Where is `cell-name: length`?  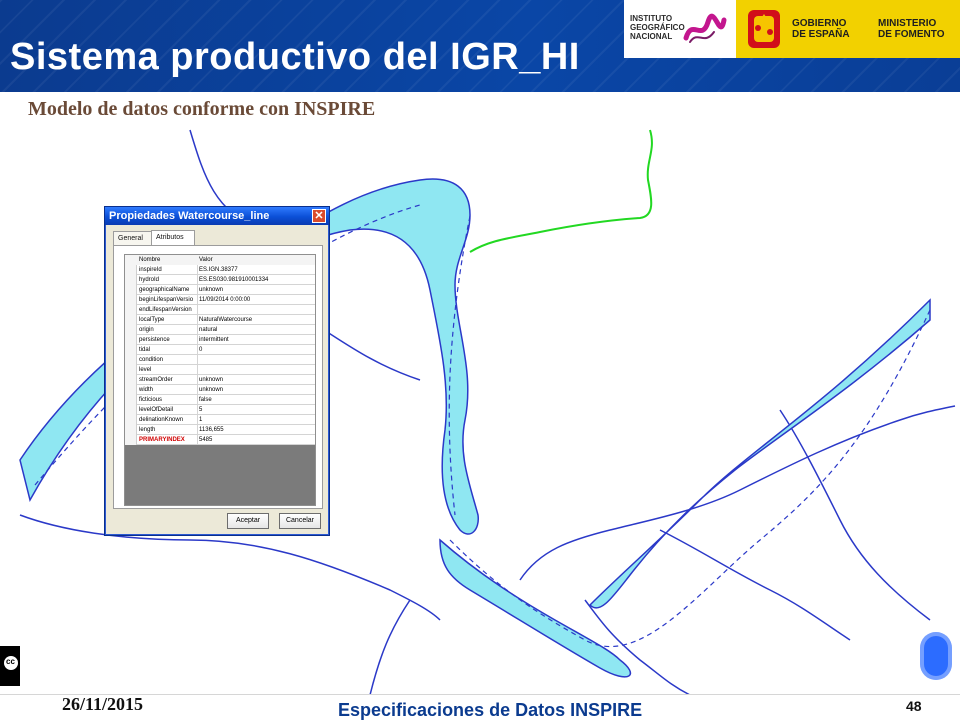 cell-name: length is located at coordinates (147, 430).